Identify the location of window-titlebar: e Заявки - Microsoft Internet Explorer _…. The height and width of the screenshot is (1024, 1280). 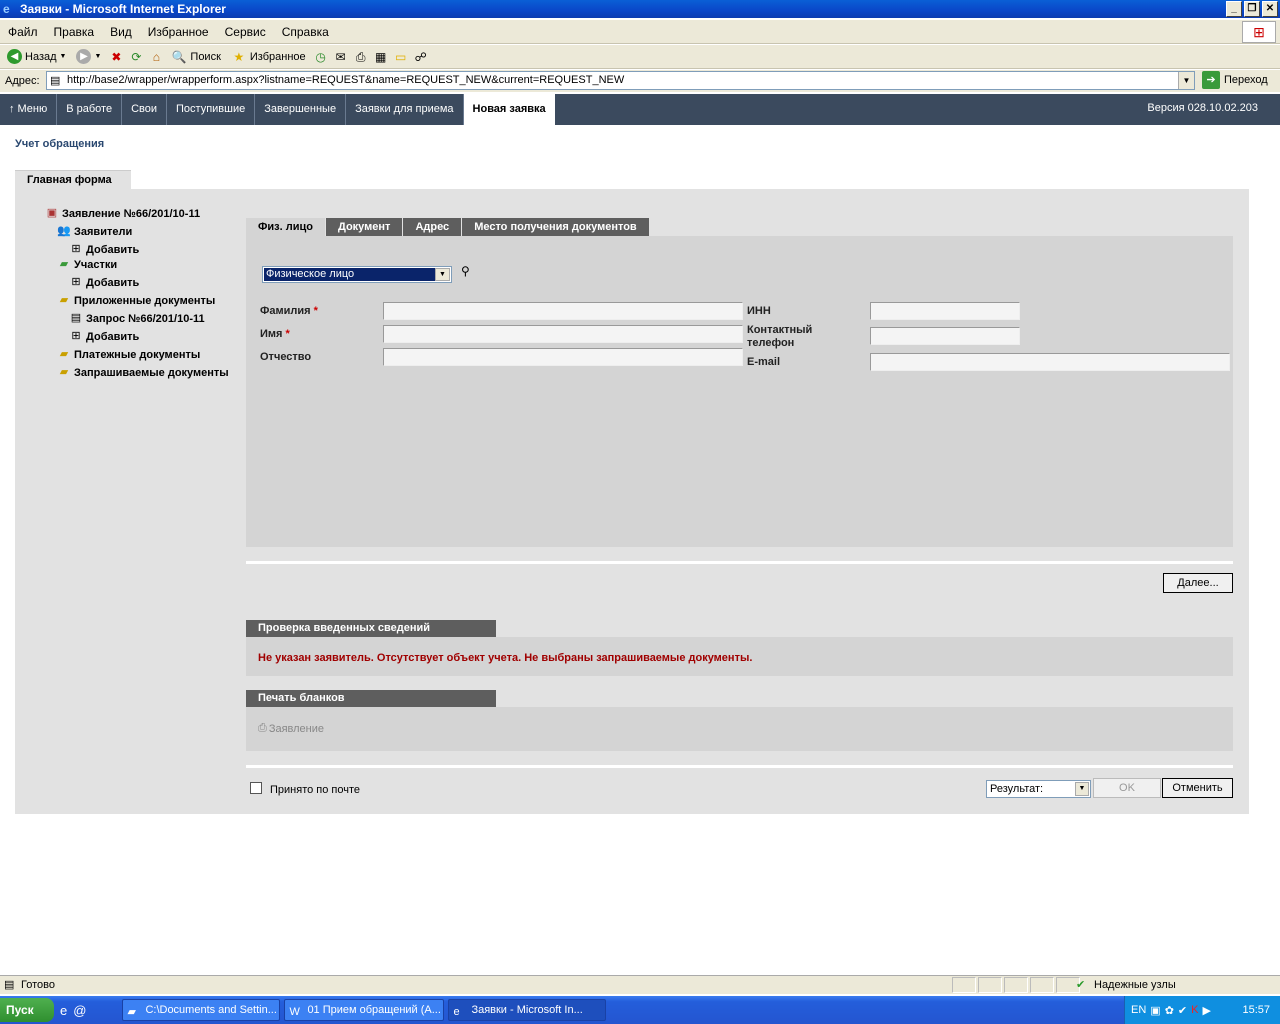
(640, 9).